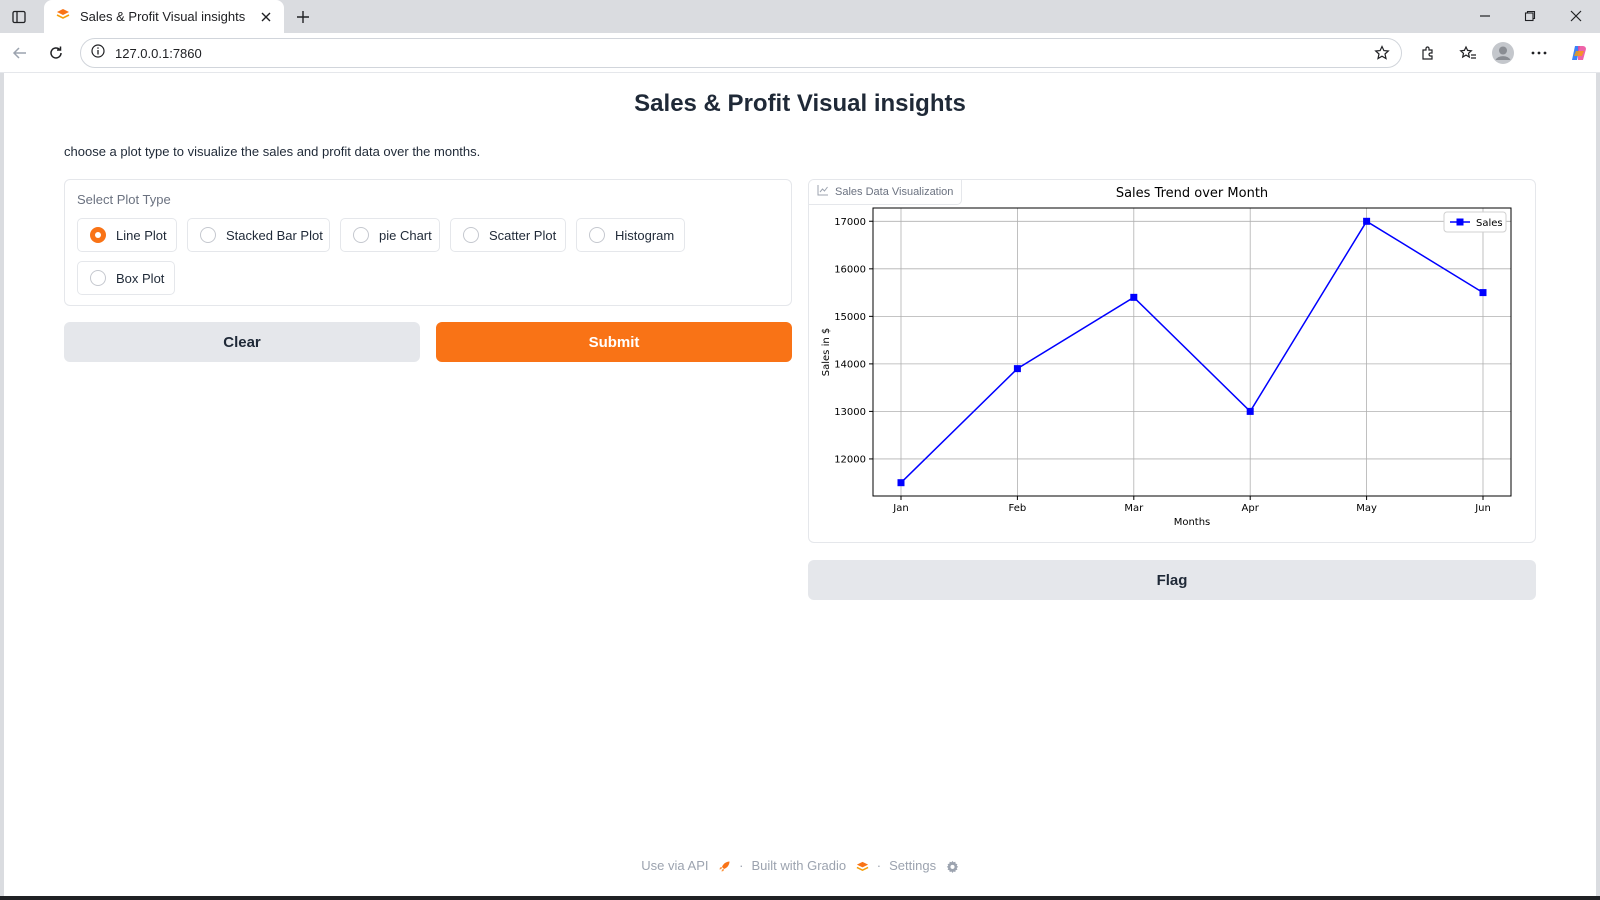 Image resolution: width=1600 pixels, height=900 pixels. I want to click on settings-link: Settings, so click(924, 866).